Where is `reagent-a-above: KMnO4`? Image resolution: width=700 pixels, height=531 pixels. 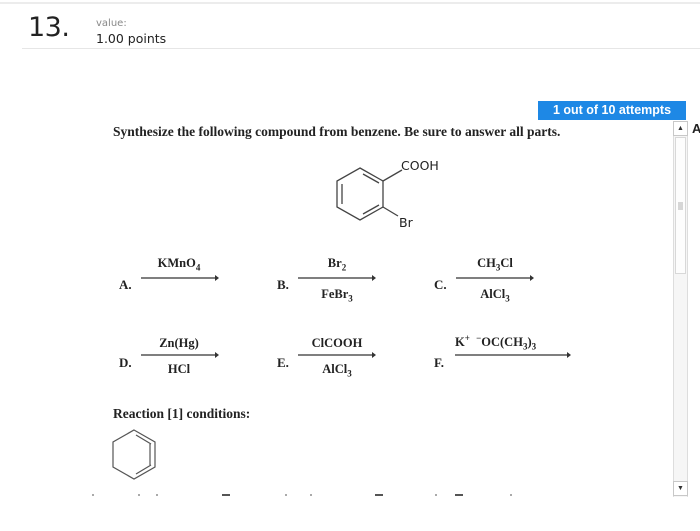
reagent-a-above: KMnO4 is located at coordinates (179, 264).